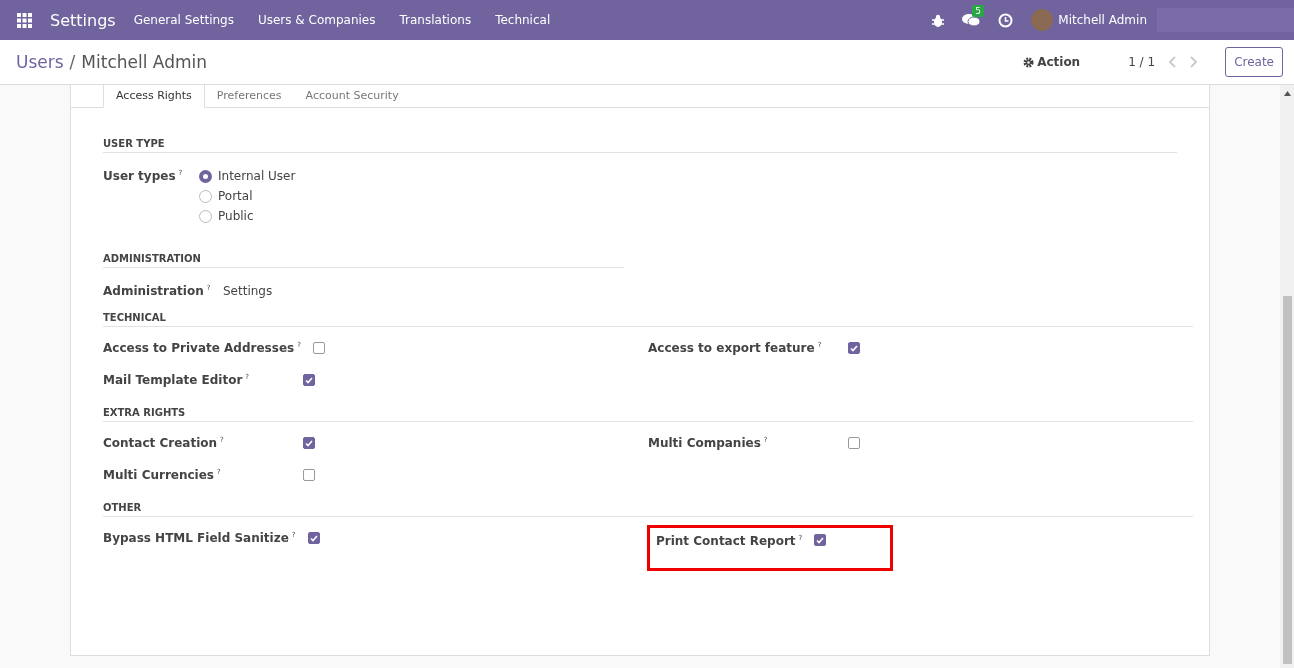  What do you see at coordinates (236, 216) in the screenshot?
I see `radio-label: Public` at bounding box center [236, 216].